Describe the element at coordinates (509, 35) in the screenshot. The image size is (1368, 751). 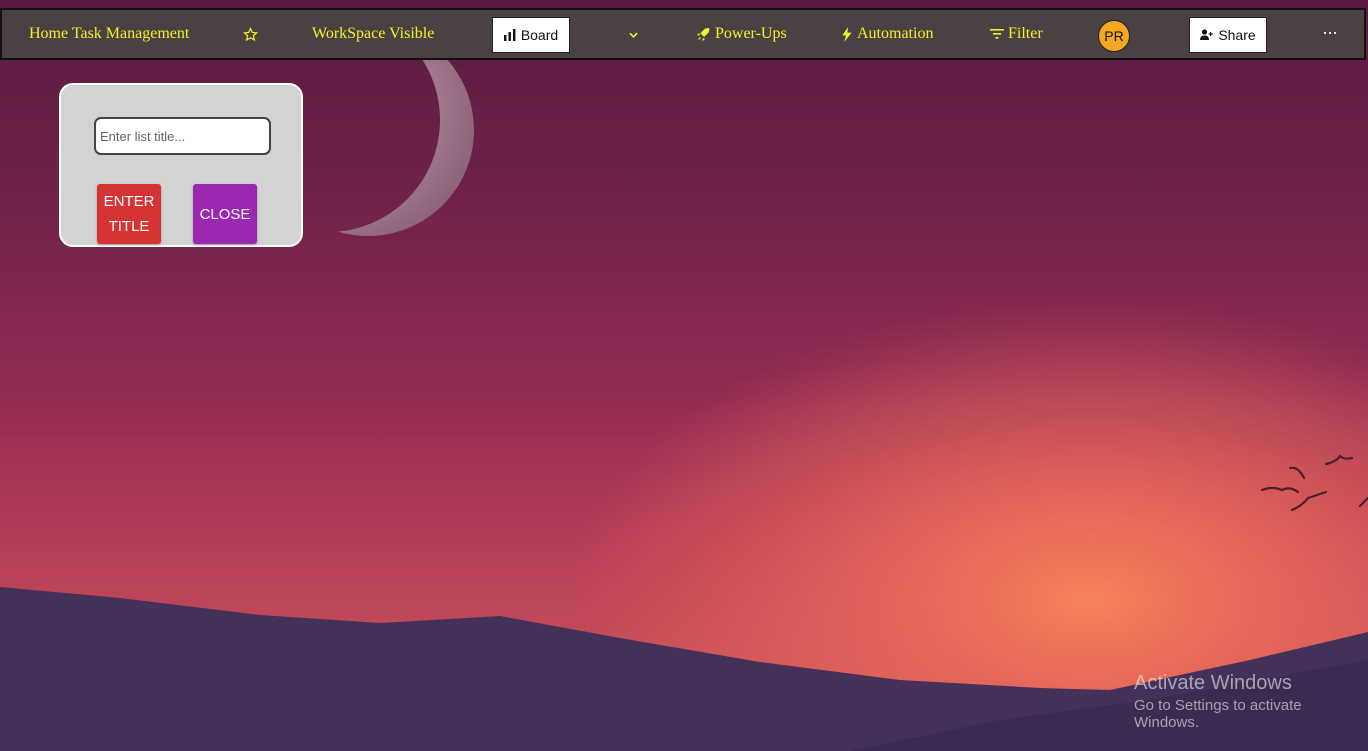
I see `bar-chart-icon` at that location.